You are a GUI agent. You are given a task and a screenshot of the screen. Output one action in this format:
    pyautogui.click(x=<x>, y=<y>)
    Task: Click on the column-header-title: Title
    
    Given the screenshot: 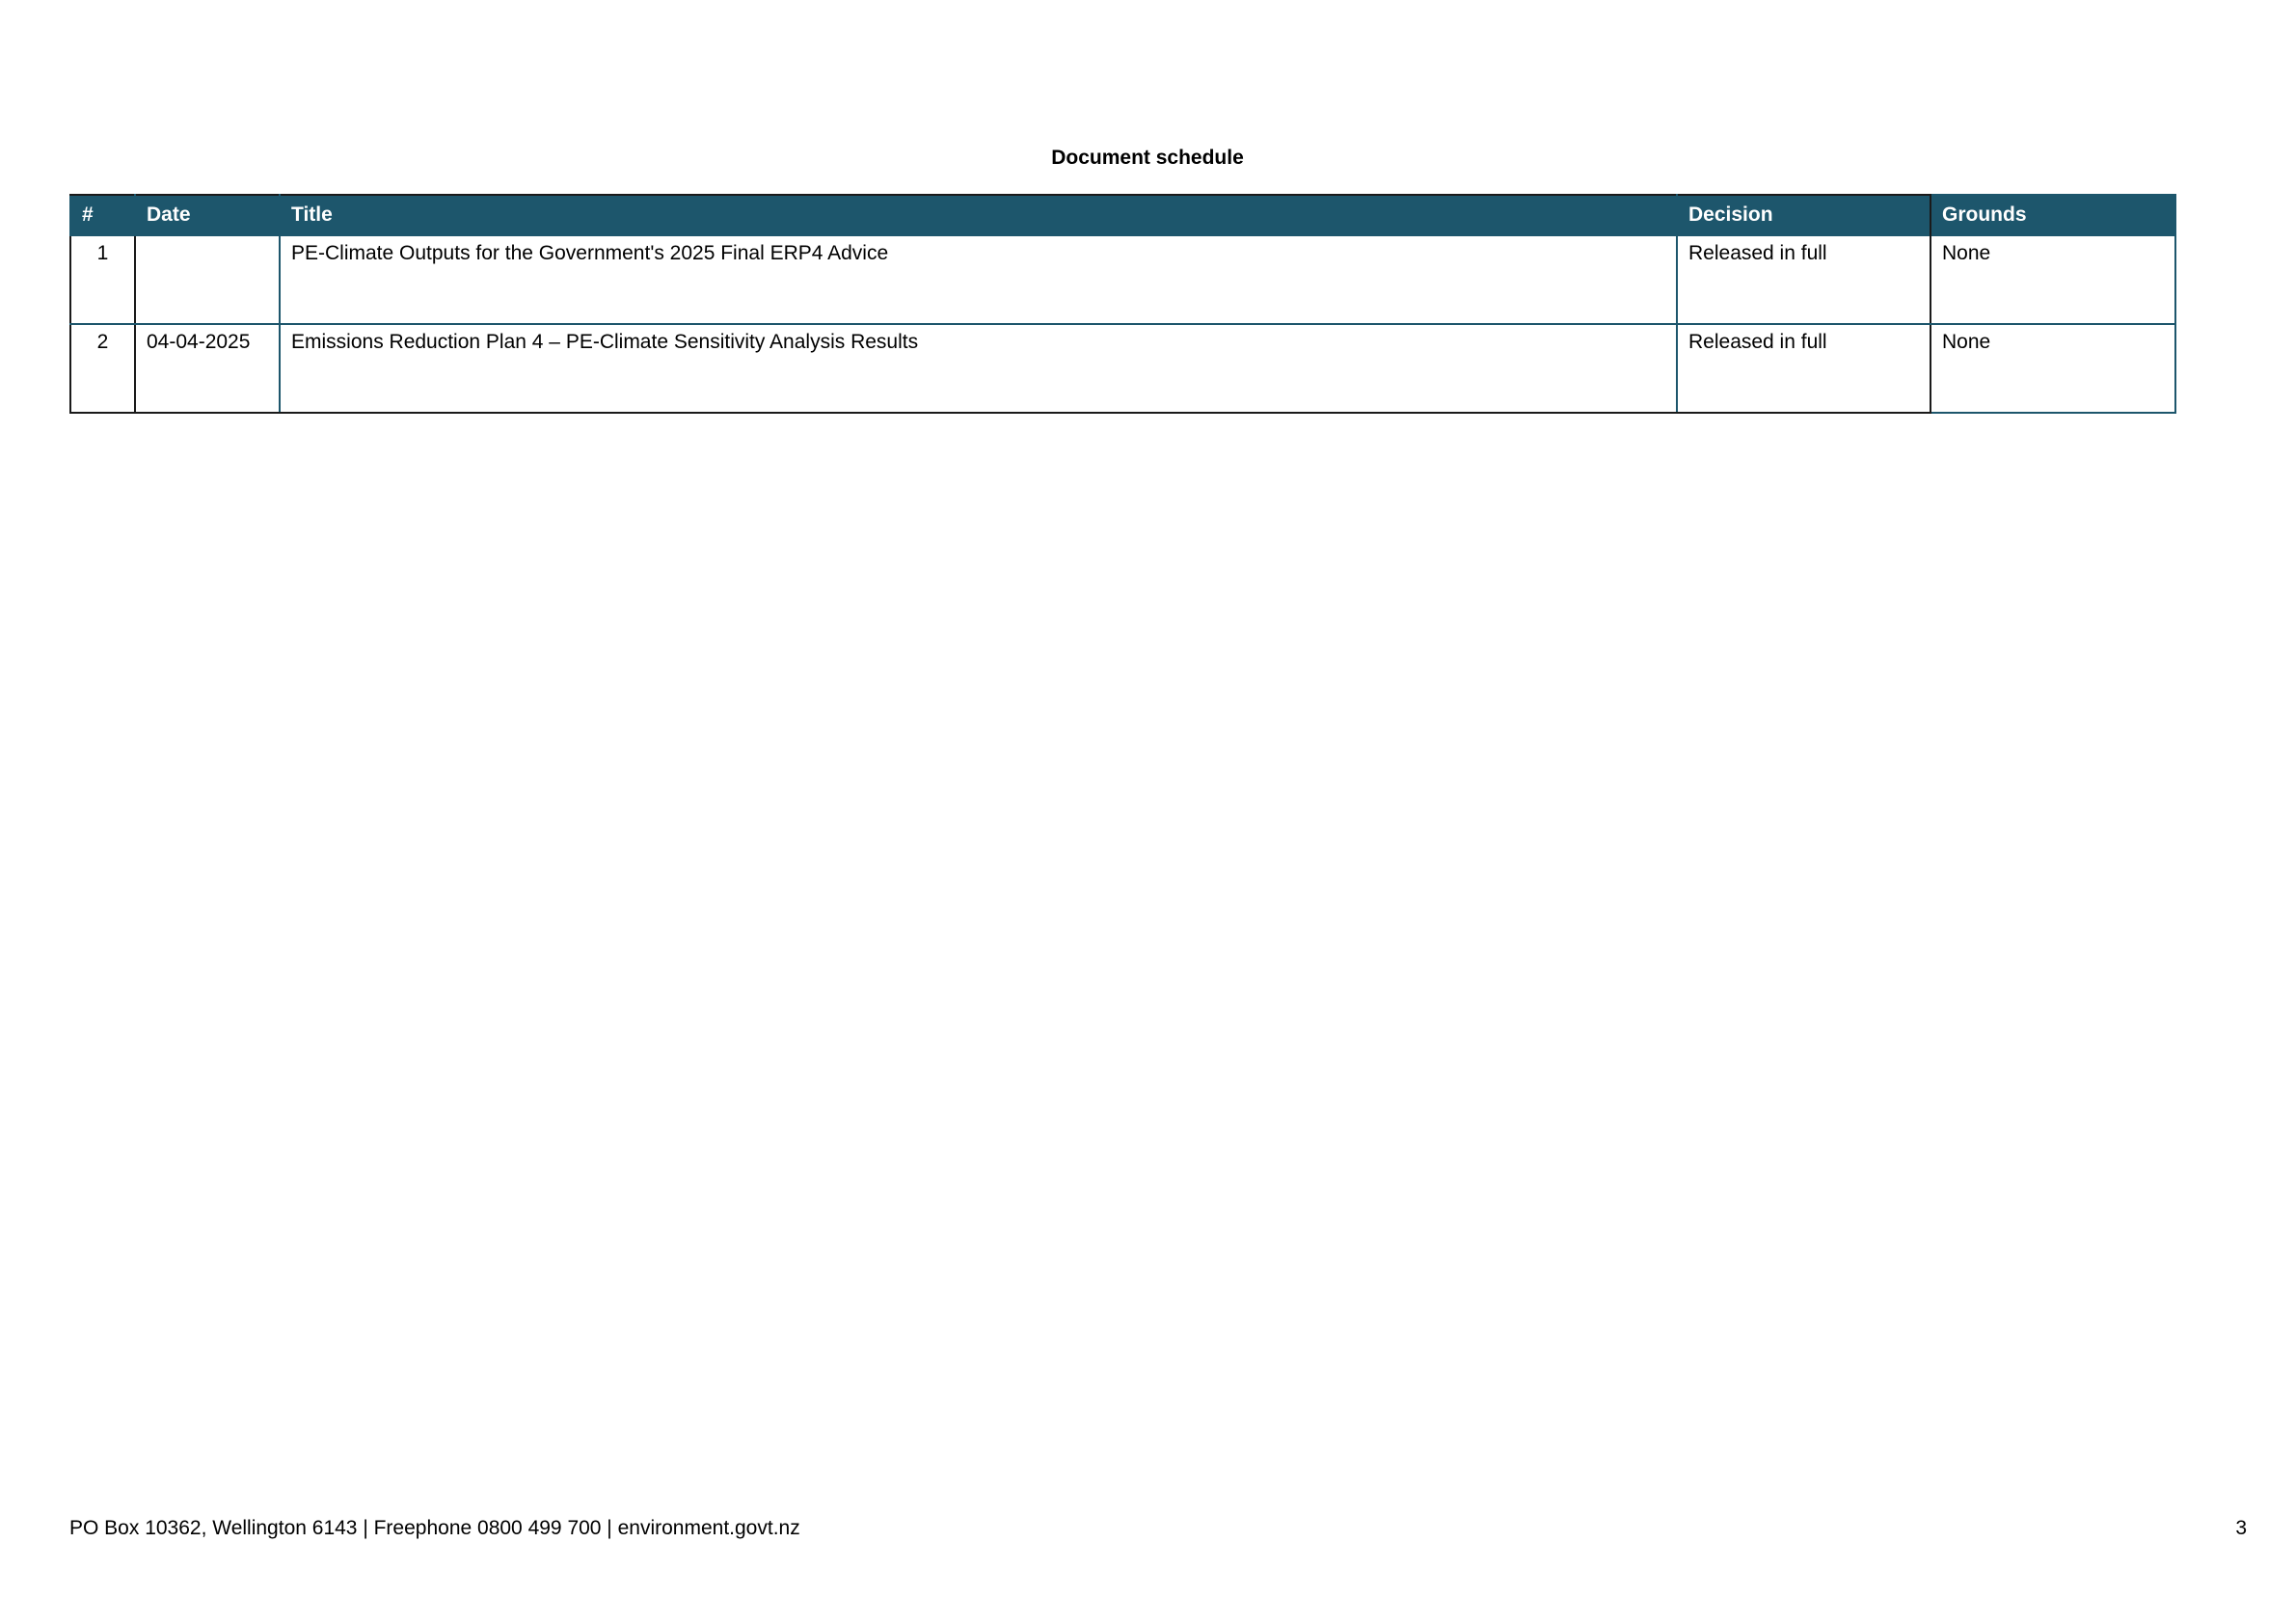 What is the action you would take?
    pyautogui.click(x=978, y=214)
    